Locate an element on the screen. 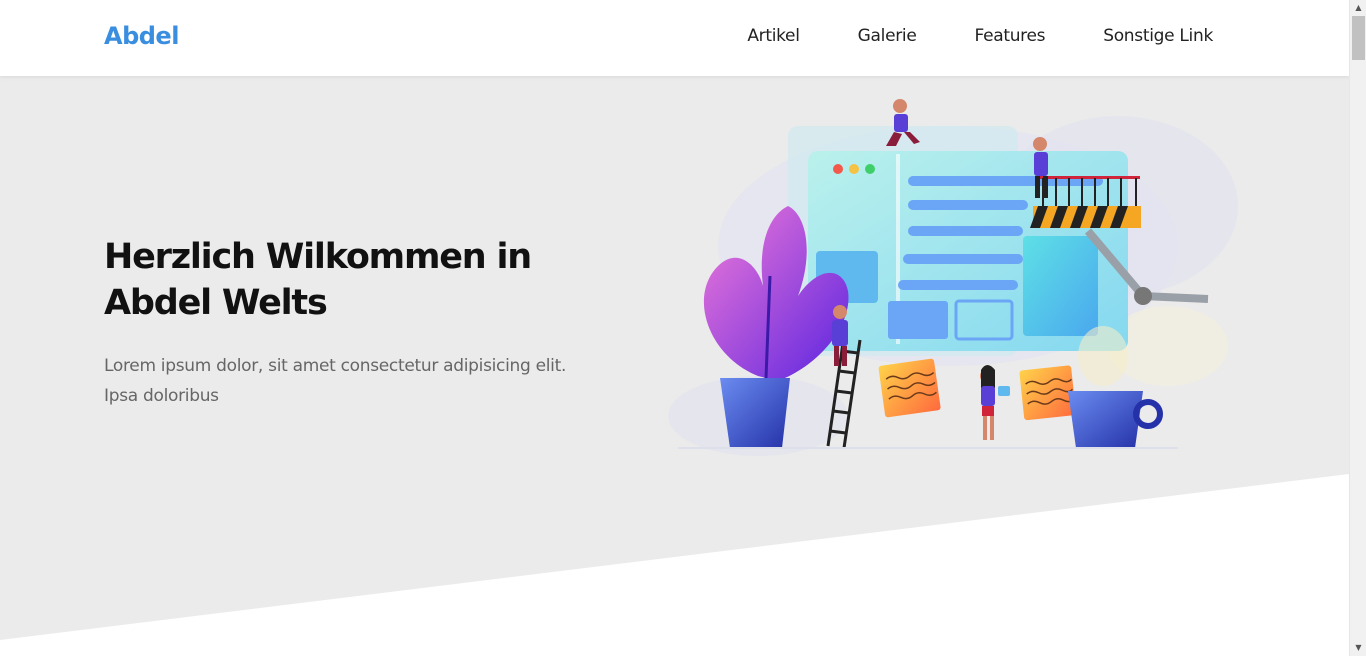 The image size is (1366, 656). nav-link-features: Features is located at coordinates (1010, 36).